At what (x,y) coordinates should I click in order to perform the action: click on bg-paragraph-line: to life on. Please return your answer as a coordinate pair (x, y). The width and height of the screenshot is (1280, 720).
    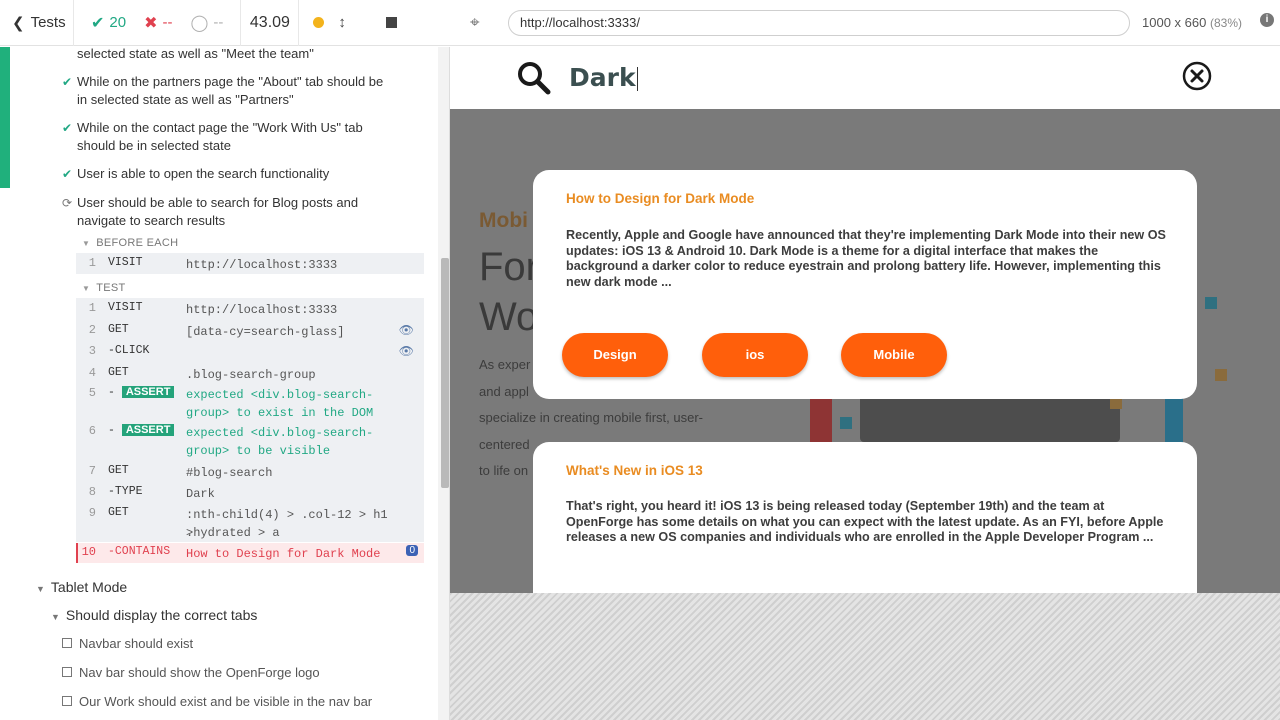
    Looking at the image, I should click on (504, 470).